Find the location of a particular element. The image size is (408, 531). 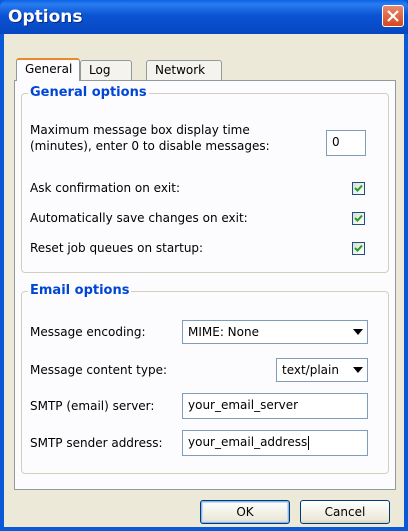

encoding-label: Message encoding: is located at coordinates (88, 332).